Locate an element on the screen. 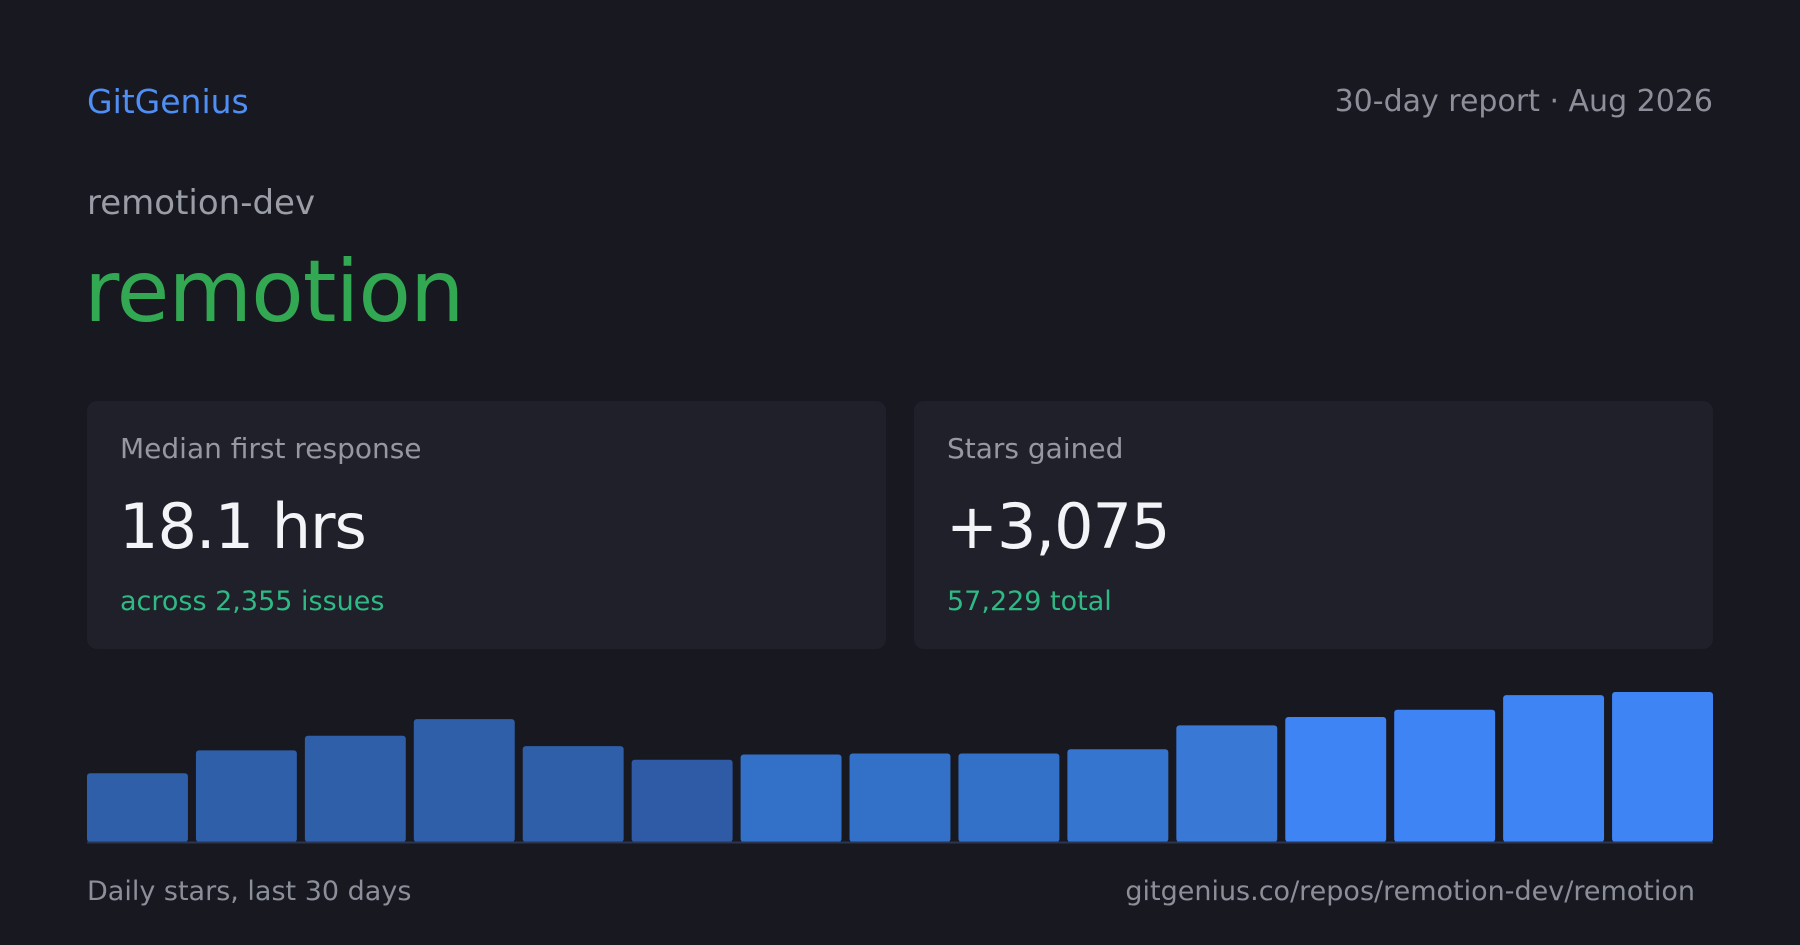 The width and height of the screenshot is (1800, 945). daily-stars-chart-svg is located at coordinates (900, 768).